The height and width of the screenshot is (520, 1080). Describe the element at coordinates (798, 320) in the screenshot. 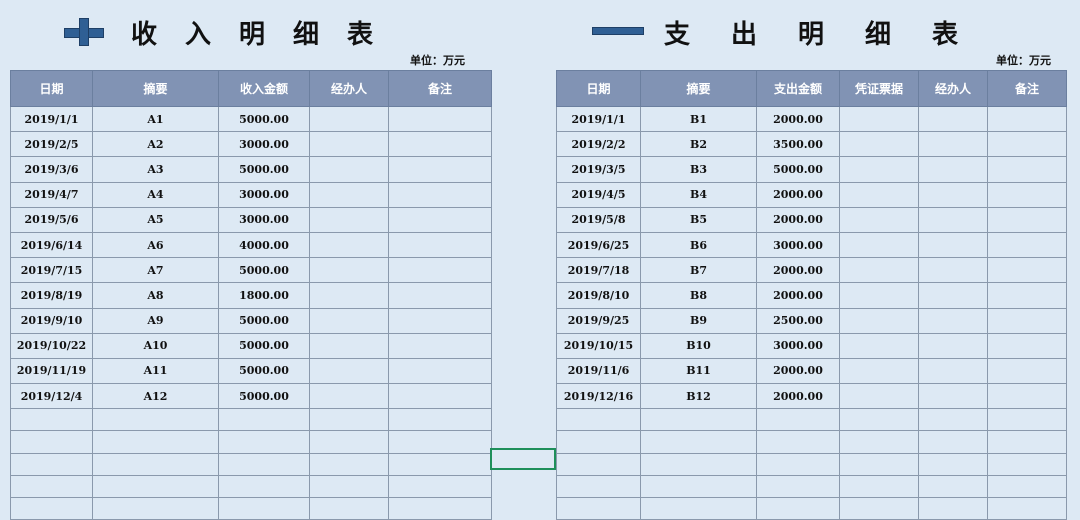

I see `expense-cell: 2500.00` at that location.